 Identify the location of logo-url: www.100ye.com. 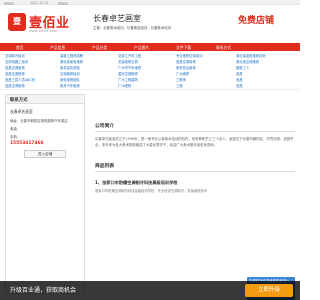
(43, 31).